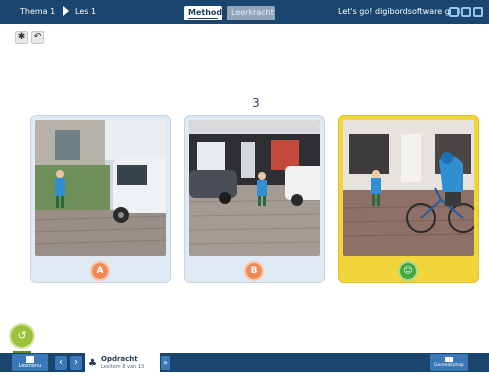 This screenshot has width=489, height=378. I want to click on lesmenu-button: Lesmenu, so click(30, 362).